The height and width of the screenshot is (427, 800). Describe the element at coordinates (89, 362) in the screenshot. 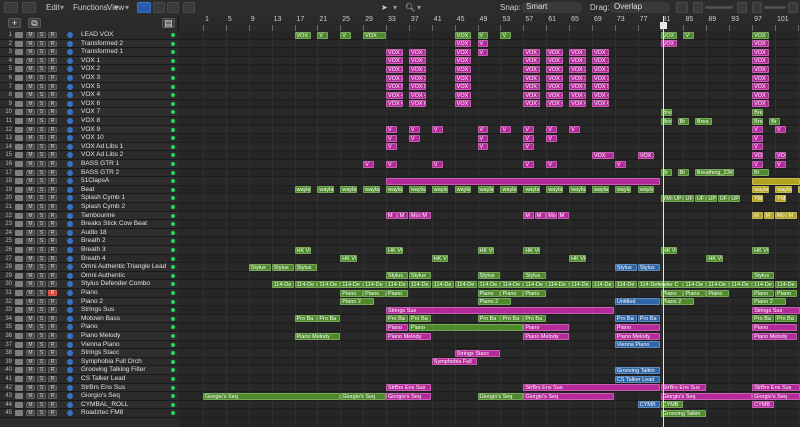

I see `track-header: 39 M S R Symphobia Full Orch` at that location.